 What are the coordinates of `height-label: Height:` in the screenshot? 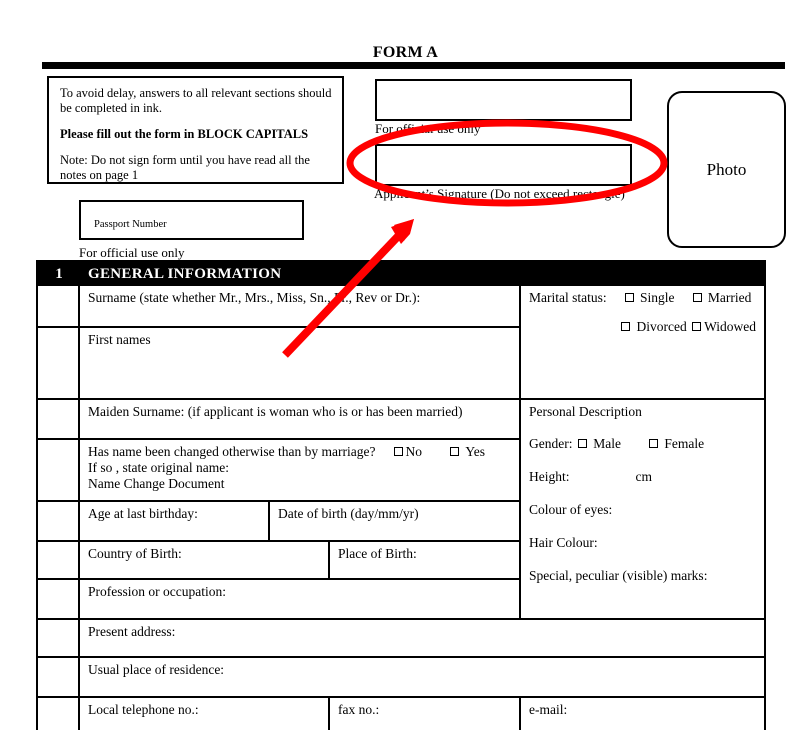 It's located at (549, 476).